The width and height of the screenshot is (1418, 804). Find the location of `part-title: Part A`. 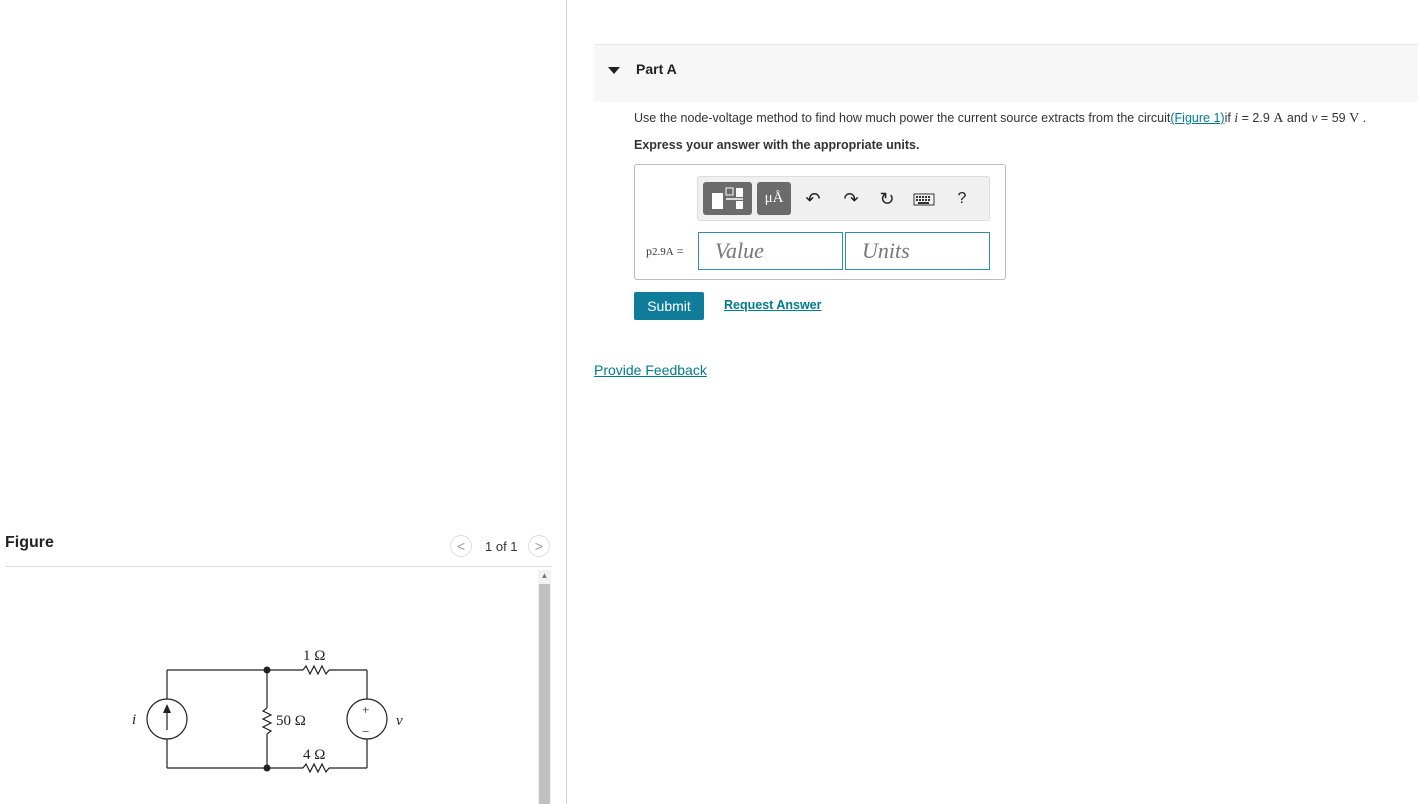

part-title: Part A is located at coordinates (656, 69).